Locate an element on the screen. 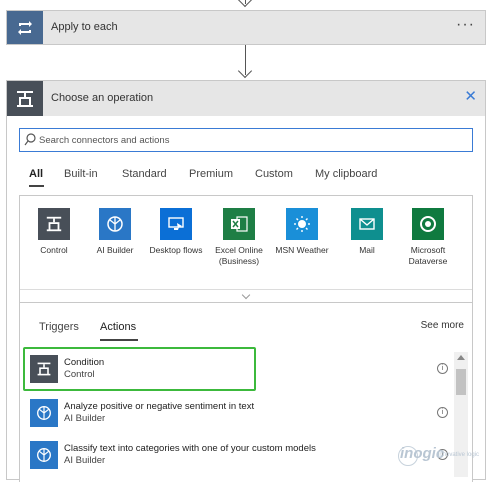 This screenshot has height=482, width=503. chevron-down-icon is located at coordinates (246, 295).